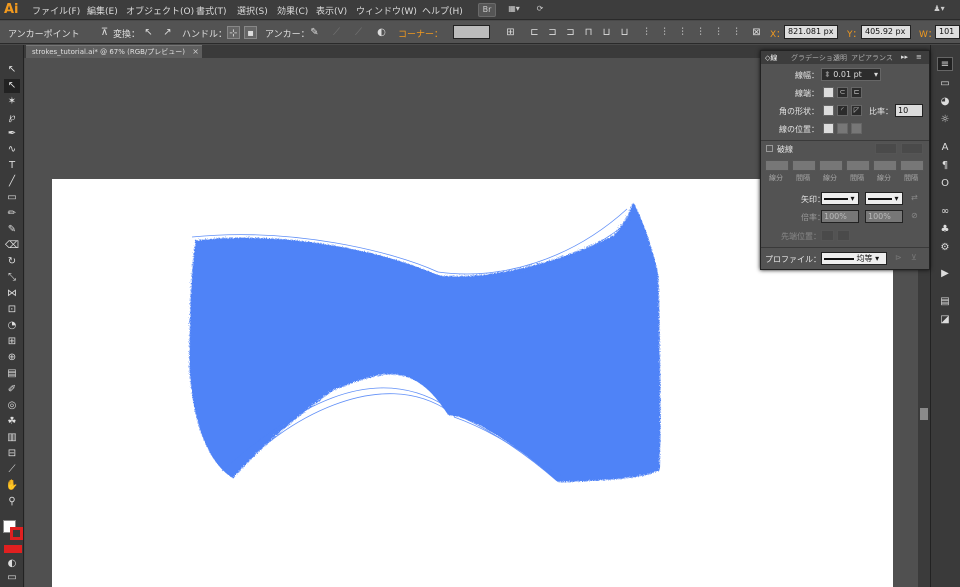 The image size is (960, 587). I want to click on corner-field, so click(471, 32).